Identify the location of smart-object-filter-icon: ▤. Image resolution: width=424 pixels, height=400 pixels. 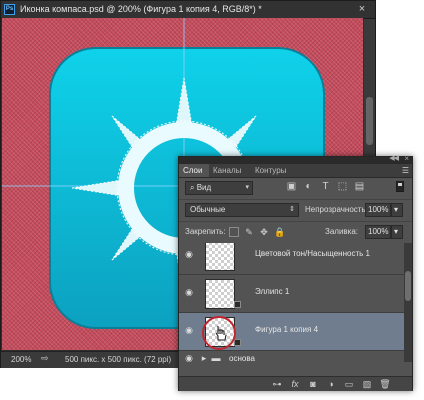
(359, 186).